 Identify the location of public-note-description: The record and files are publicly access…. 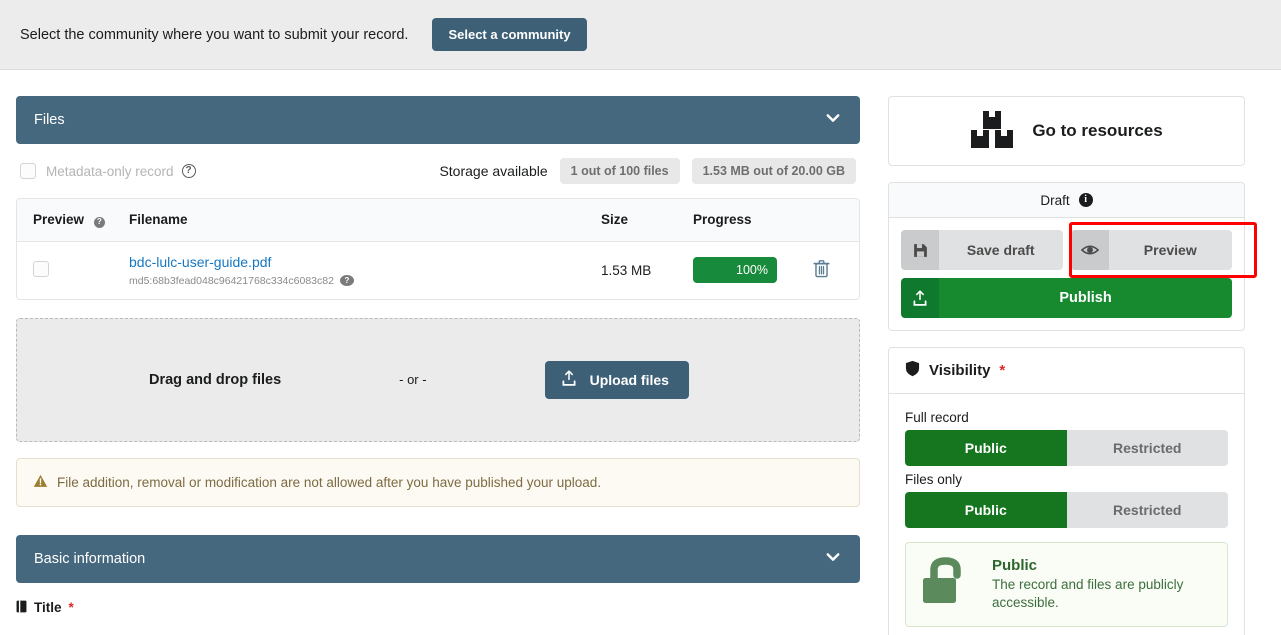
(1088, 593).